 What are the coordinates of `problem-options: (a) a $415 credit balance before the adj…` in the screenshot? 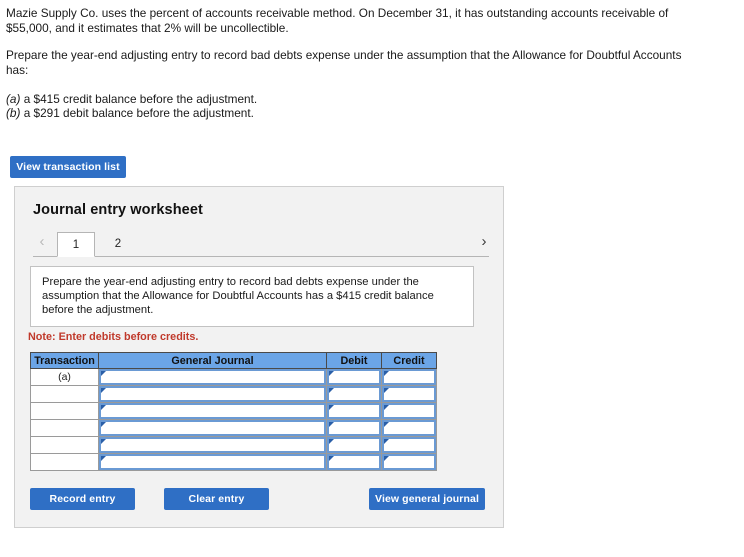 It's located at (370, 106).